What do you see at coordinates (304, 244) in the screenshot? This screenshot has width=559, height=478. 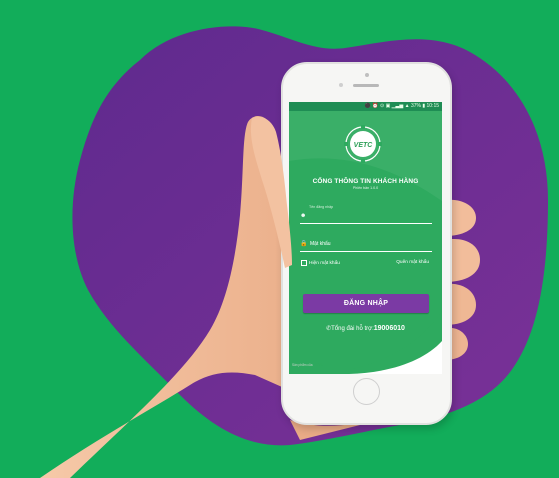 I see `lock-icon: 🔒` at bounding box center [304, 244].